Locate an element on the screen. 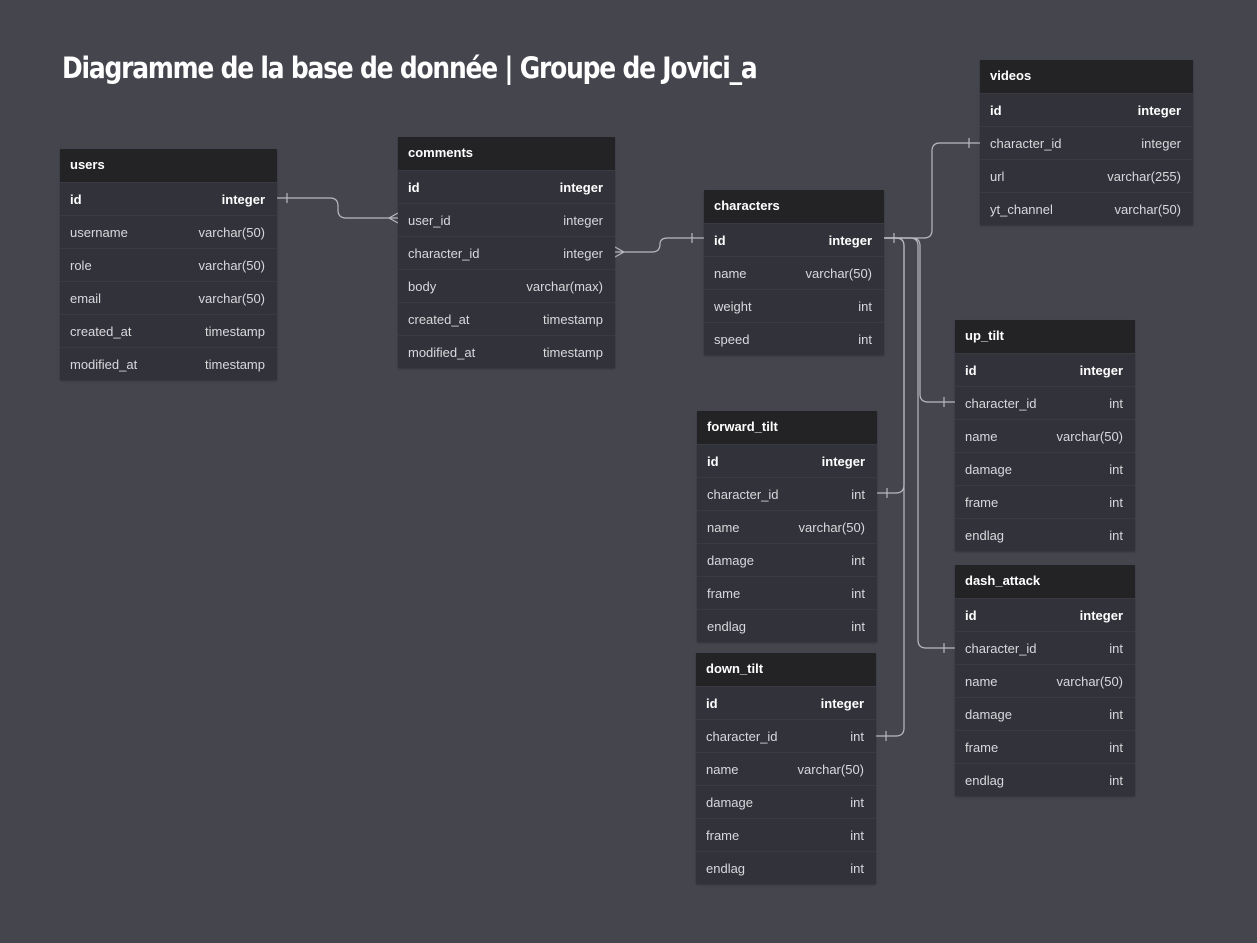 This screenshot has width=1257, height=943. table-header: forward_tilt is located at coordinates (787, 427).